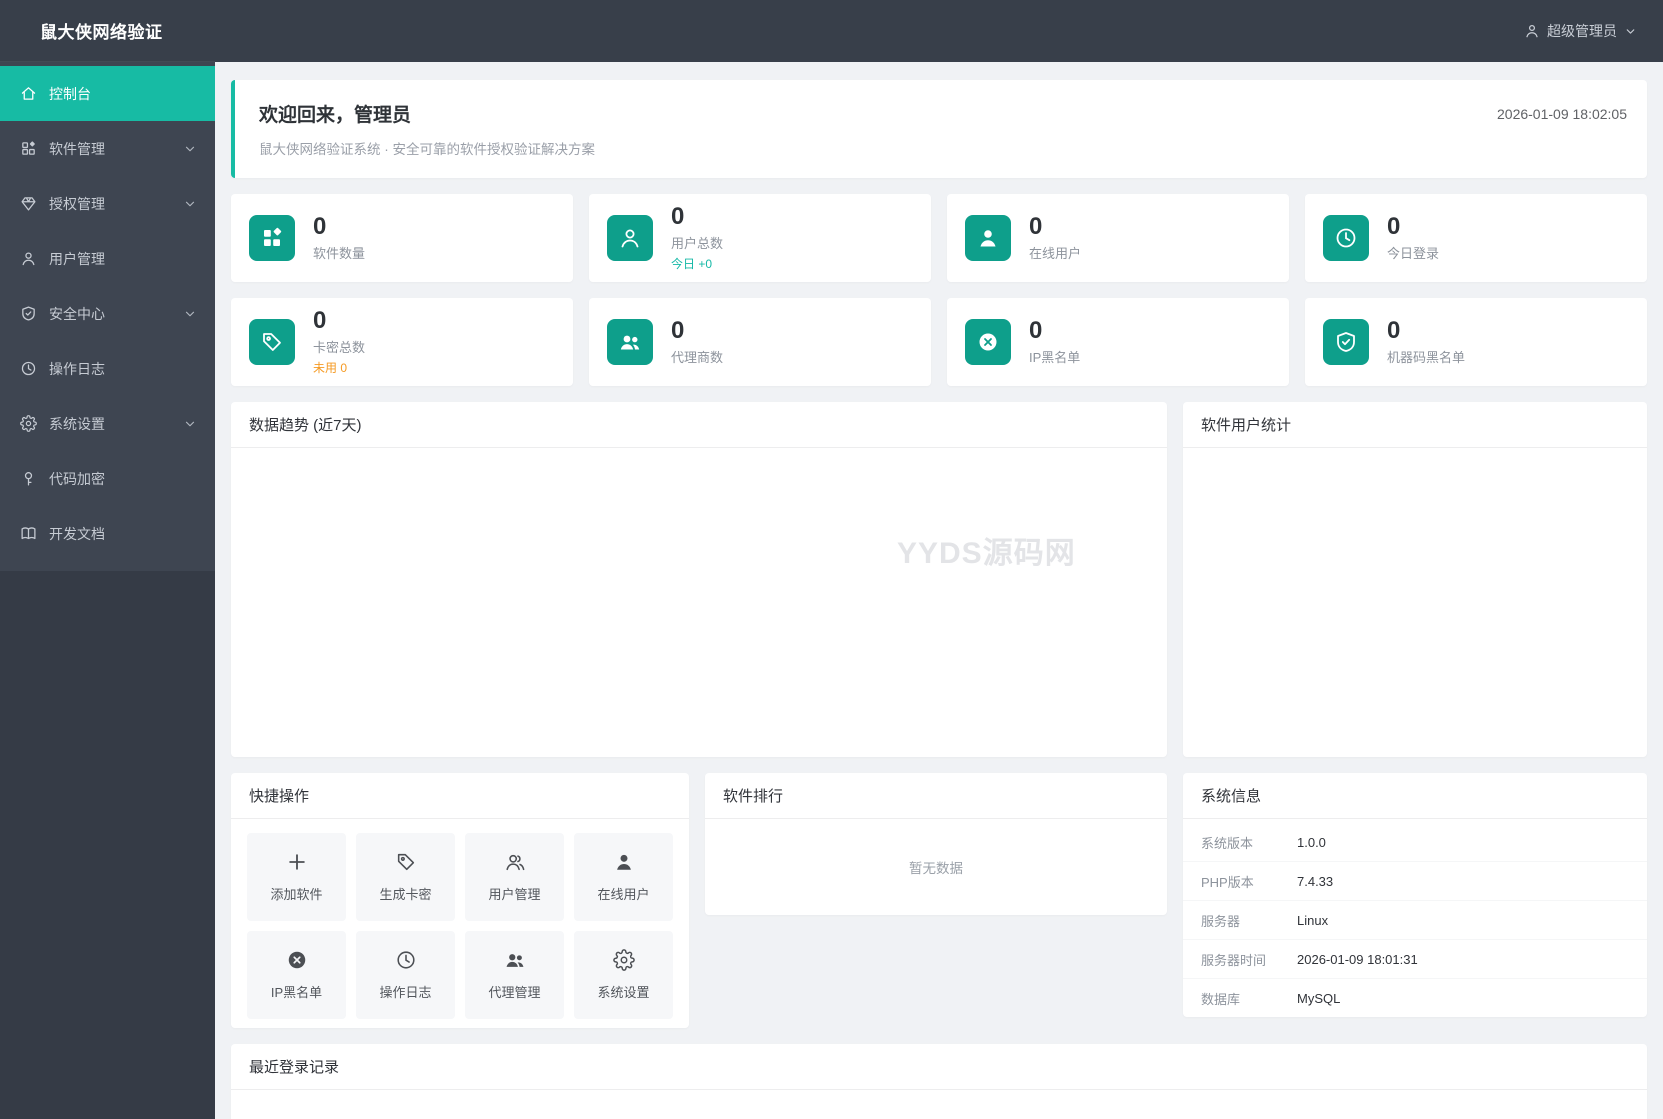  What do you see at coordinates (77, 423) in the screenshot?
I see `sidebar-item-label: 系统设置` at bounding box center [77, 423].